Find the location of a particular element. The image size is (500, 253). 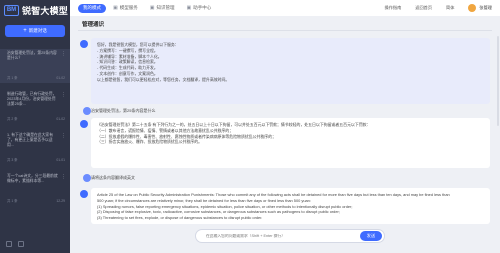

app-name: 锐智大模型 is located at coordinates (45, 10).